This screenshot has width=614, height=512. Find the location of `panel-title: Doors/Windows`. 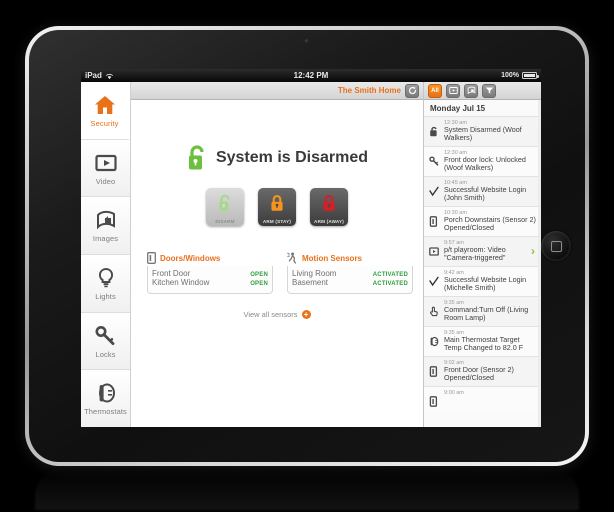

panel-title: Doors/Windows is located at coordinates (190, 258).